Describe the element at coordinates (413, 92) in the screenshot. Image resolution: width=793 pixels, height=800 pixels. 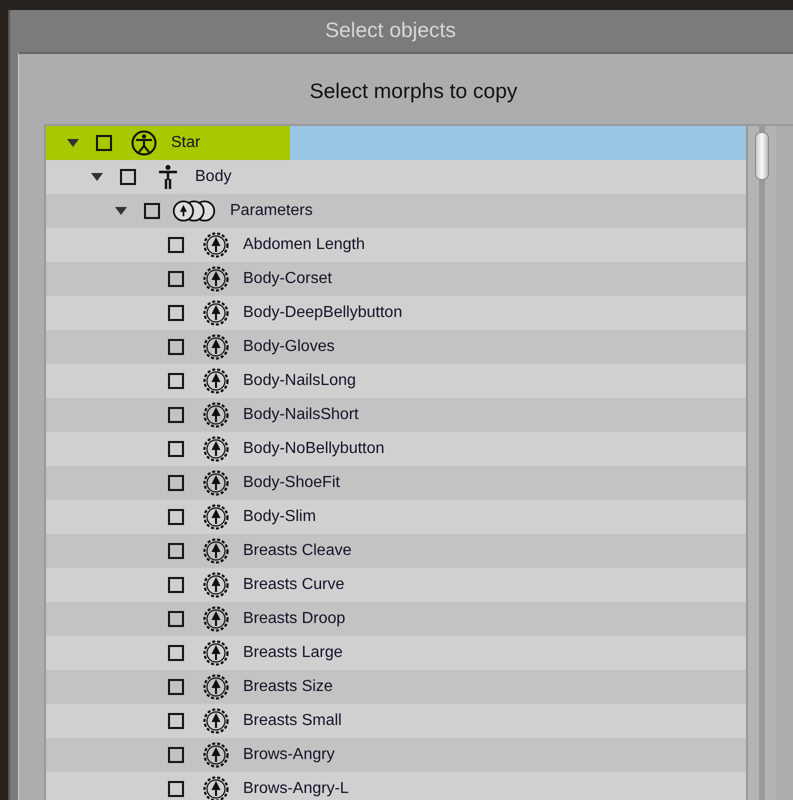
I see `dialog-heading: Select morphs to copy` at that location.